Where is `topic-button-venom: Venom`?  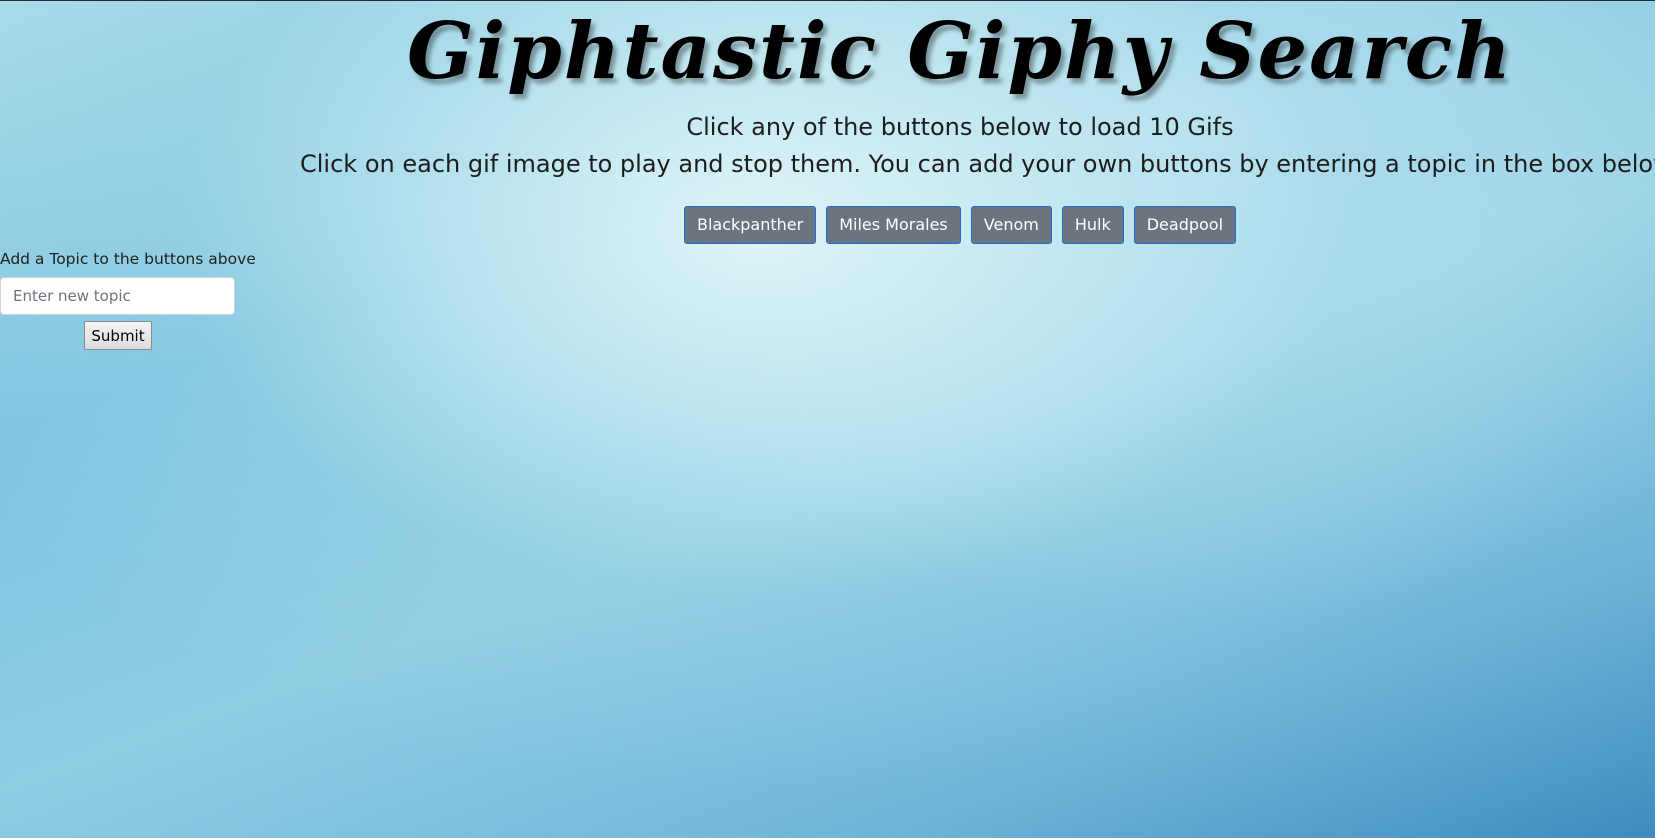 topic-button-venom: Venom is located at coordinates (1011, 225).